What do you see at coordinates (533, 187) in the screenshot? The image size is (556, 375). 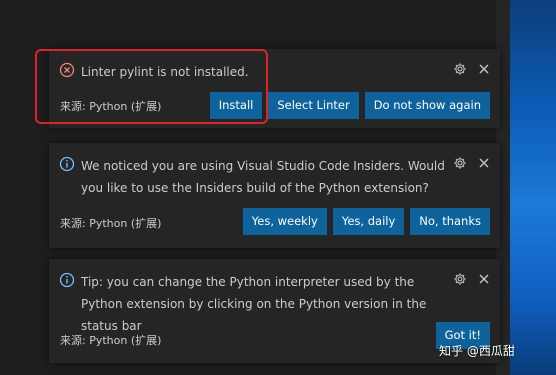 I see `desktop-wallpaper` at bounding box center [533, 187].